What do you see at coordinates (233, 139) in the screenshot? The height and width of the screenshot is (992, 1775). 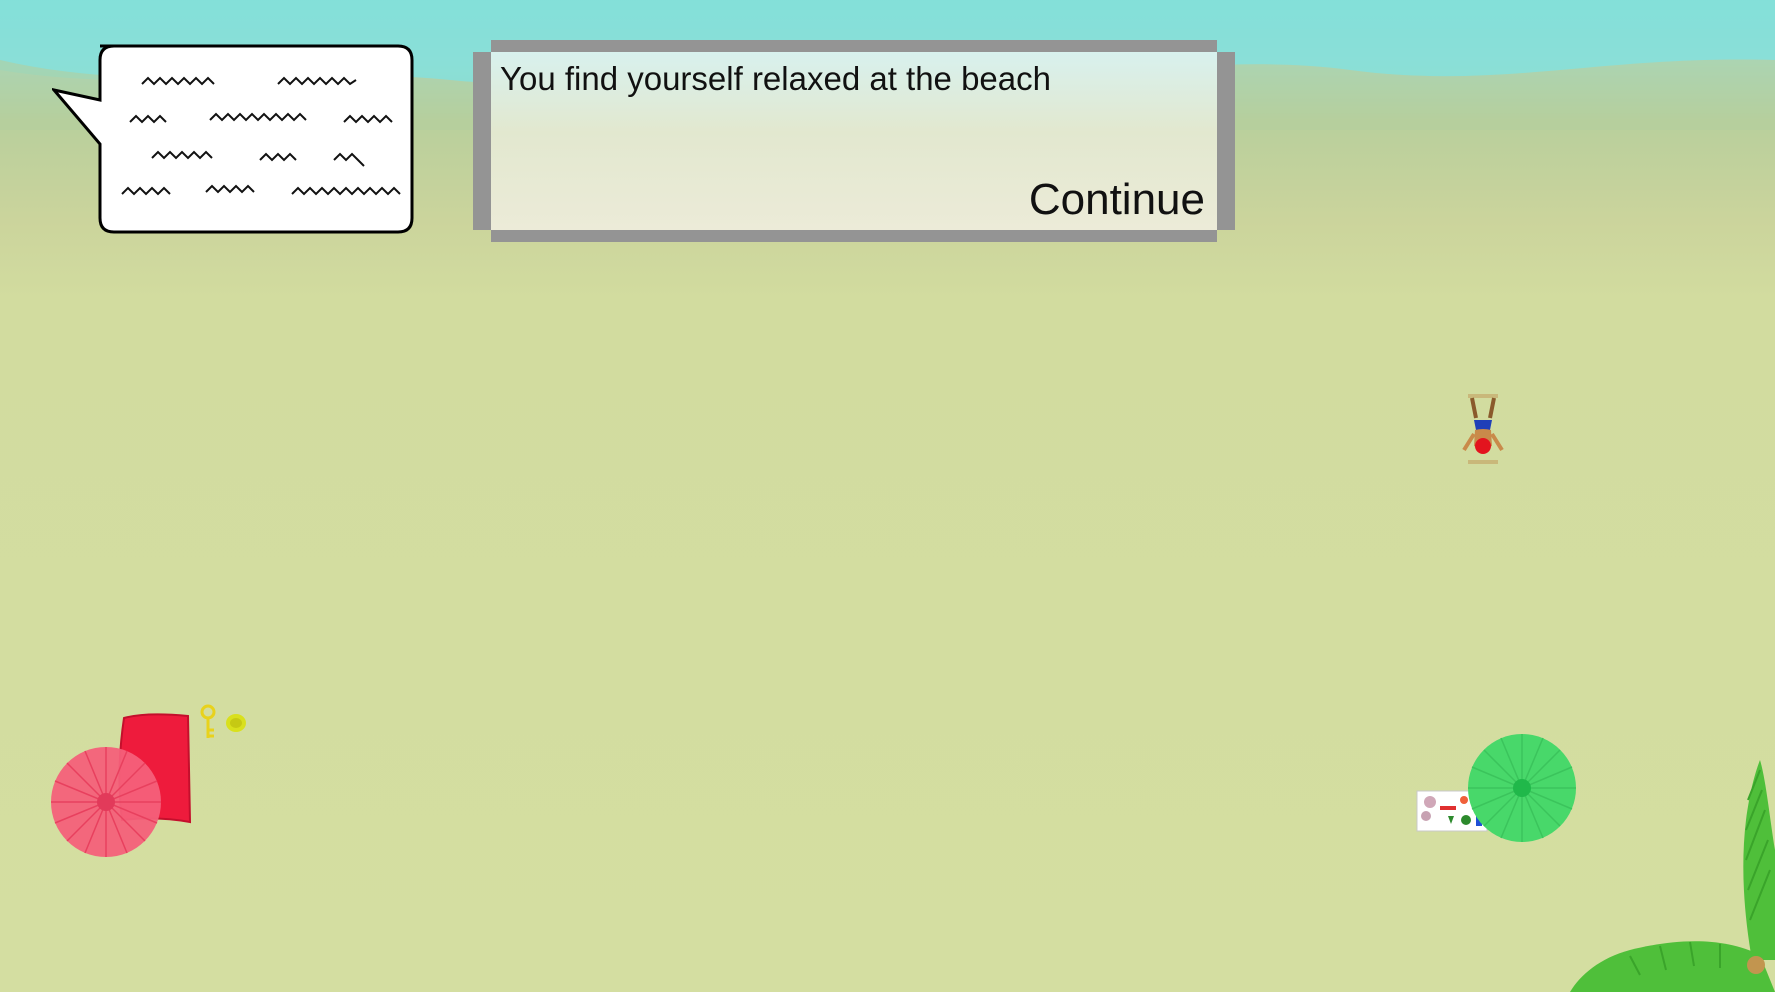 I see `speech-bubble-icon` at bounding box center [233, 139].